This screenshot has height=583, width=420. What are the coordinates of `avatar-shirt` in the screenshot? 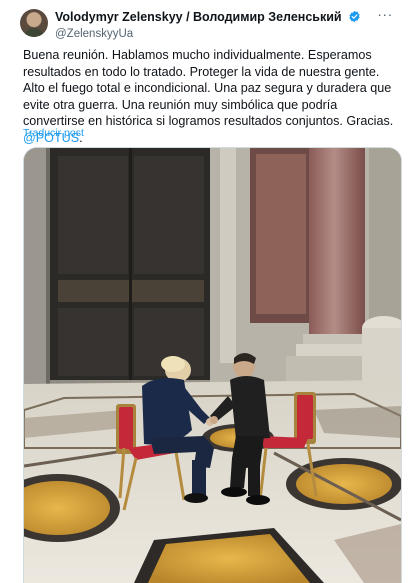 It's located at (34, 32).